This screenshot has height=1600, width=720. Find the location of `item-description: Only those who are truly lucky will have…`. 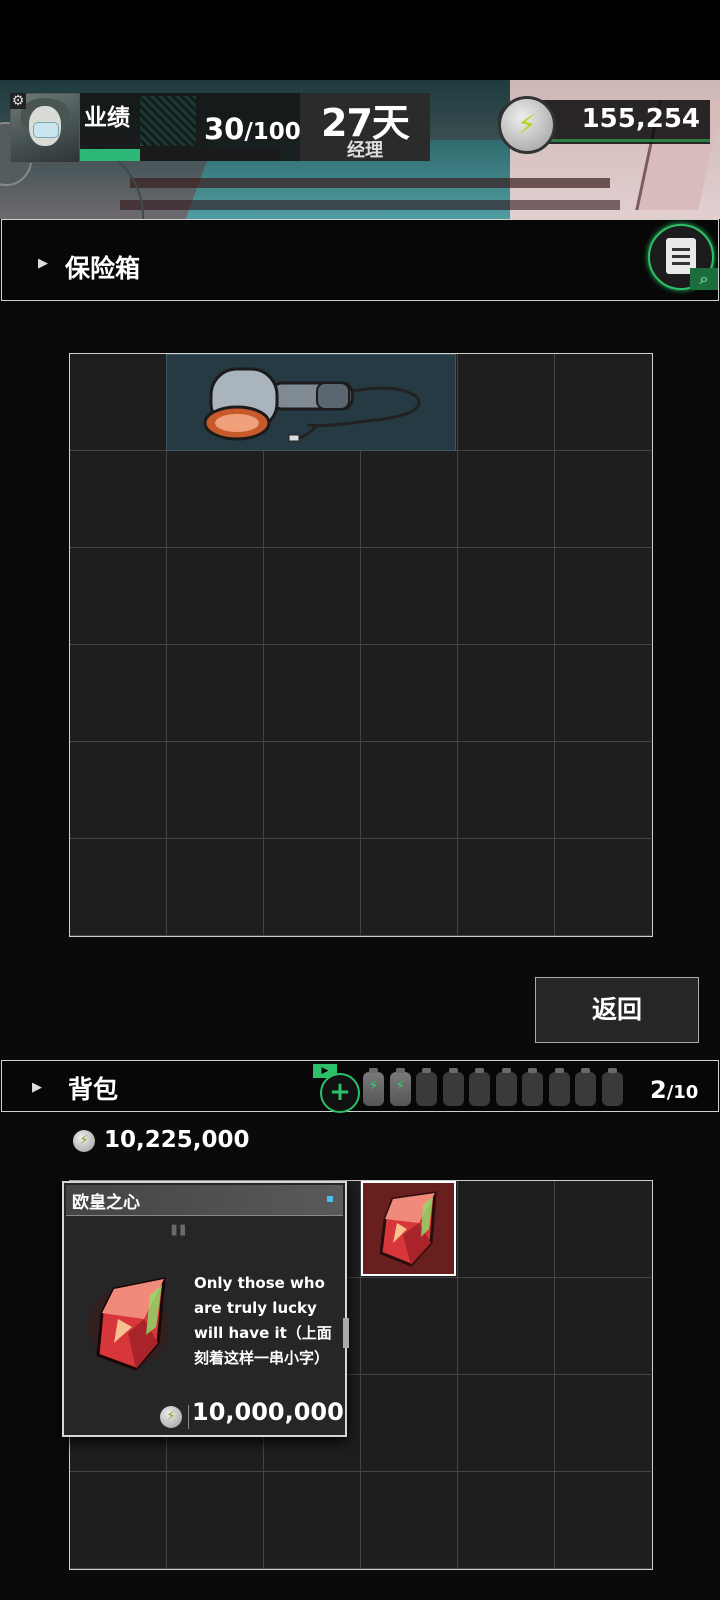

item-description: Only those who are truly lucky will have… is located at coordinates (263, 1320).